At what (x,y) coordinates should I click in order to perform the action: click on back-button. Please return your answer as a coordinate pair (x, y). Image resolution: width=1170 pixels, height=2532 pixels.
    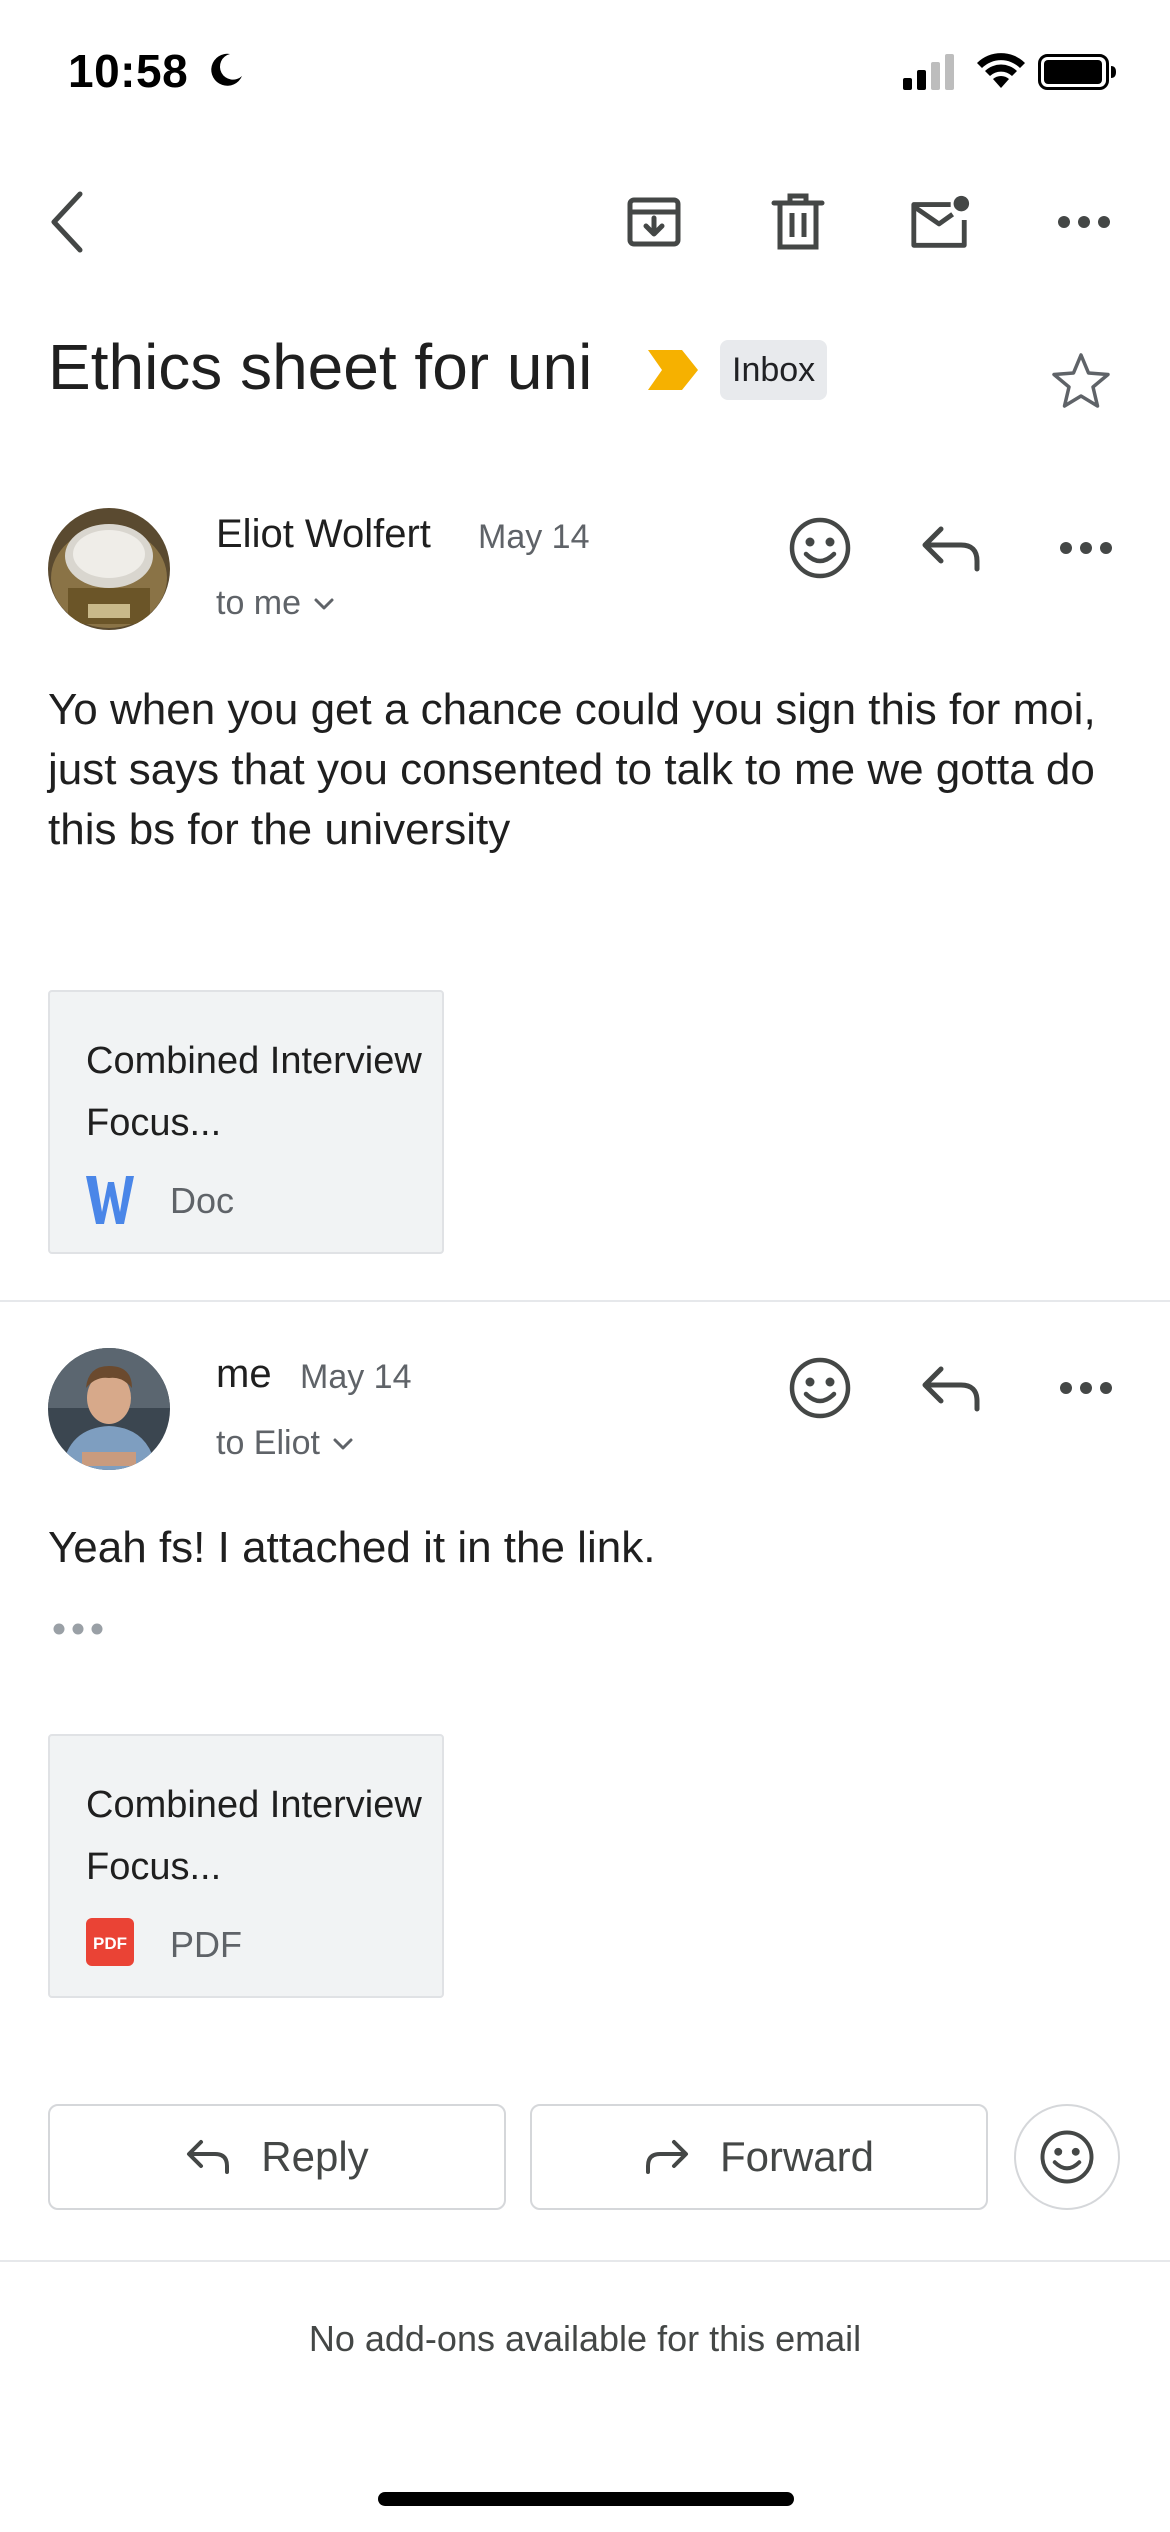
    Looking at the image, I should click on (68, 222).